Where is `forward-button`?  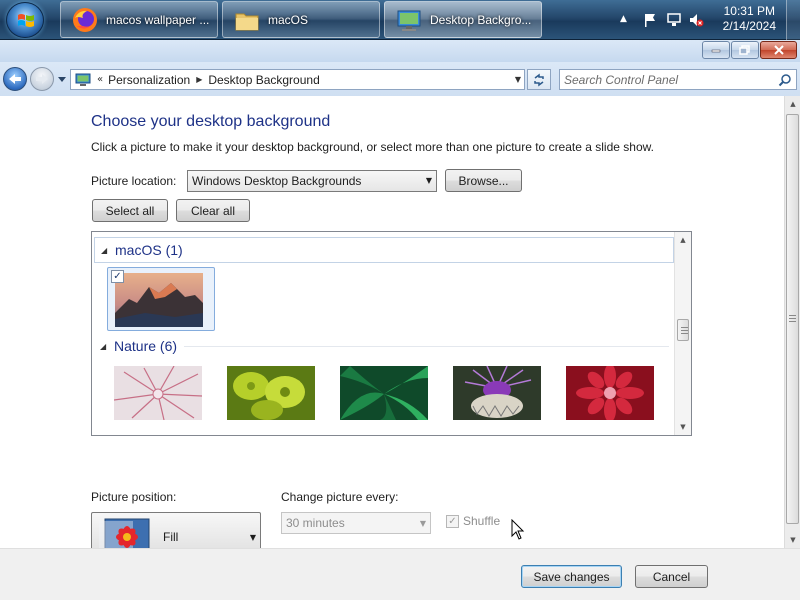 forward-button is located at coordinates (42, 79).